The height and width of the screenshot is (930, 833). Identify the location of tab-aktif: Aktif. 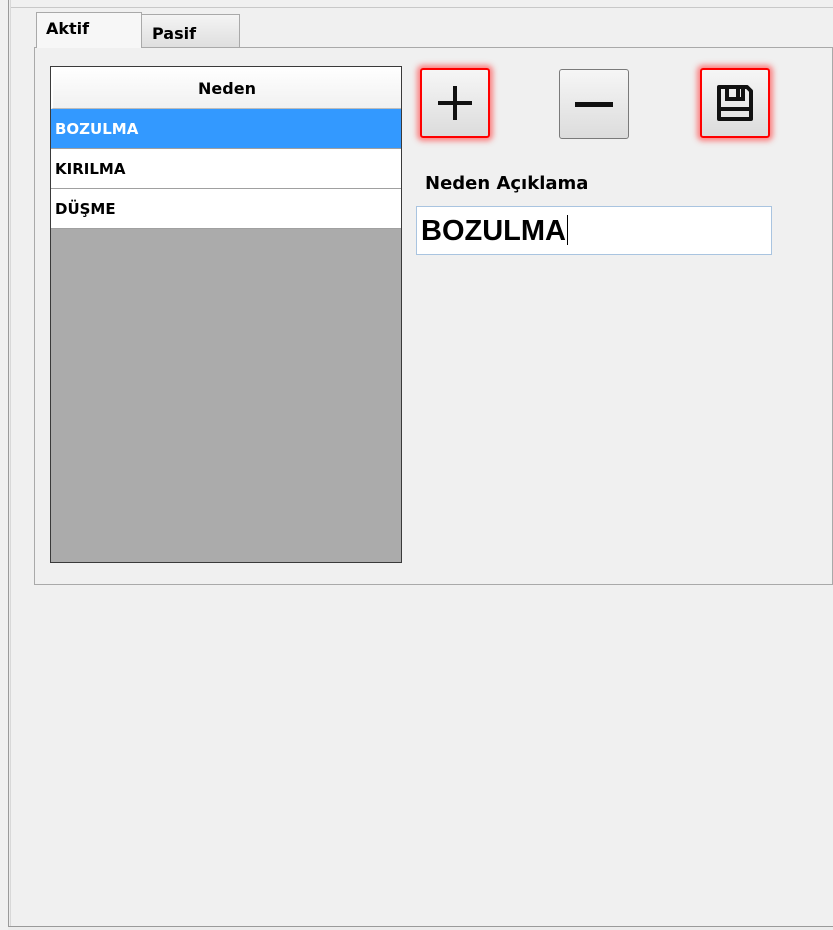
(89, 30).